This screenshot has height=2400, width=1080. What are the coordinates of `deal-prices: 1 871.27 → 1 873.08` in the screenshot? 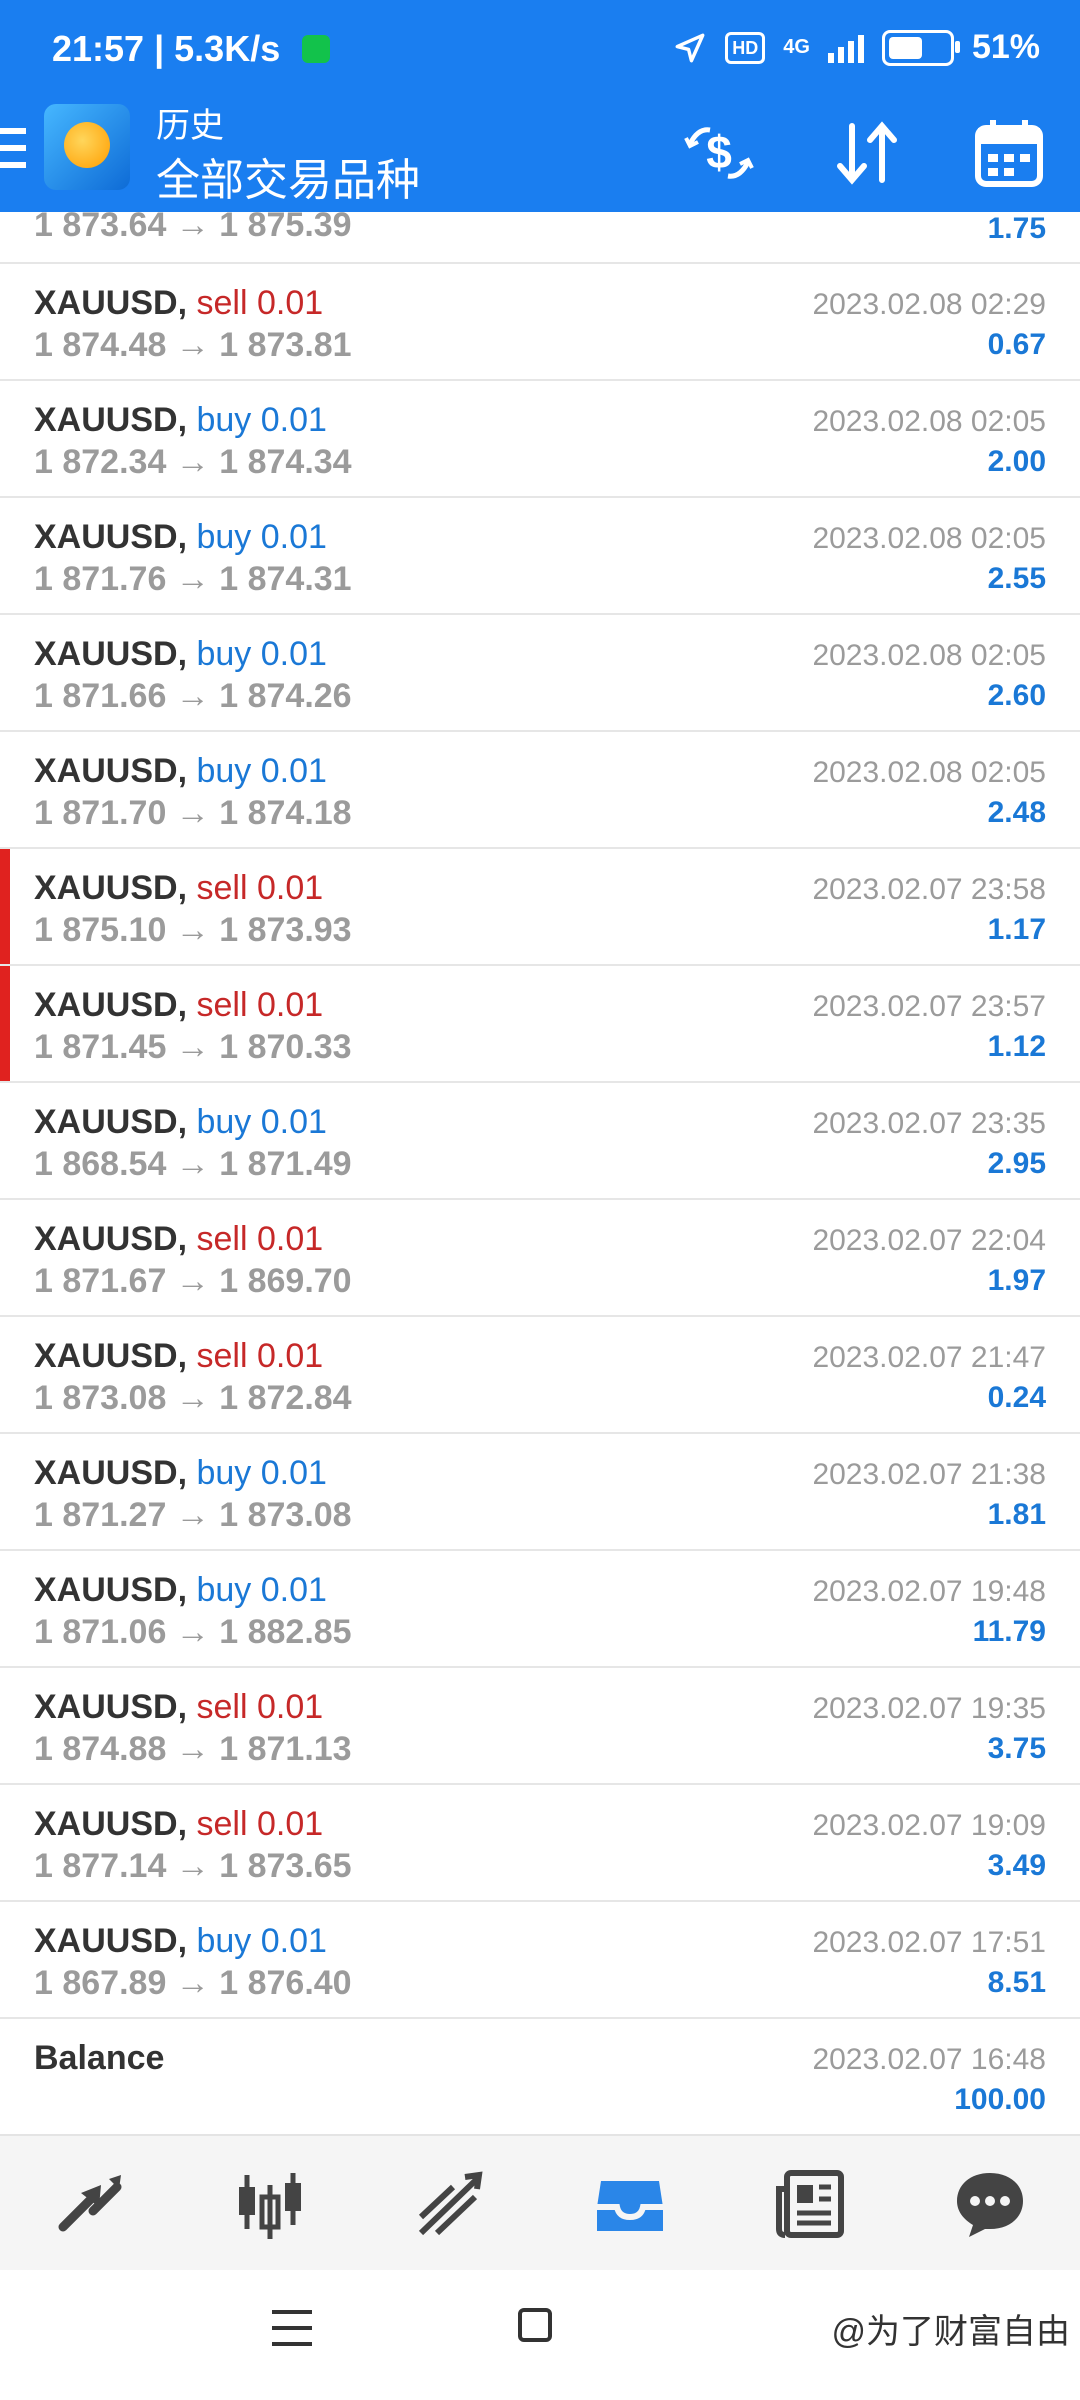 It's located at (193, 1515).